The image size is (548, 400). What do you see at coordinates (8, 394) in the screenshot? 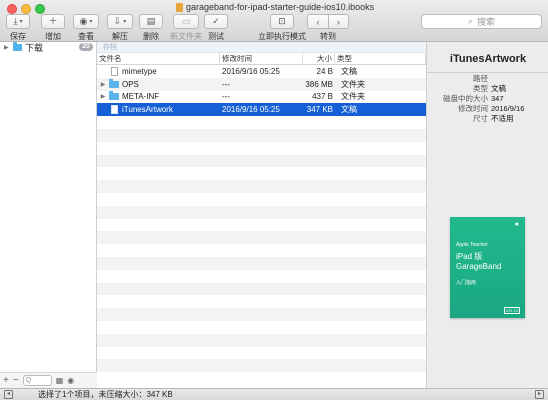
I see `toggle-sidebar-icon: ◂` at bounding box center [8, 394].